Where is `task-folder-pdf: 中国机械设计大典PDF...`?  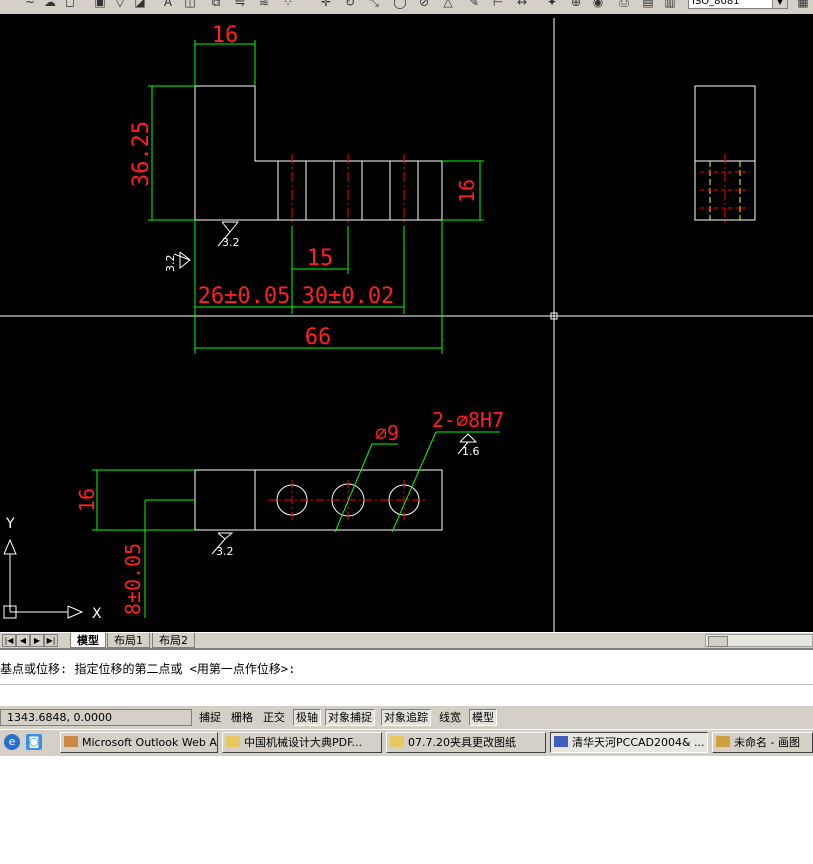 task-folder-pdf: 中国机械设计大典PDF... is located at coordinates (302, 742).